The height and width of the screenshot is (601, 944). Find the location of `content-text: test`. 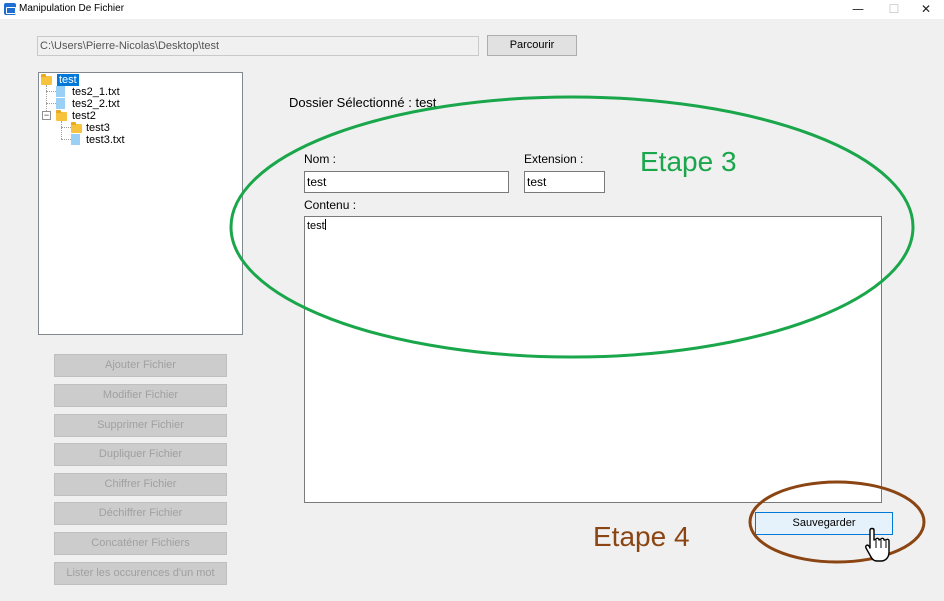

content-text: test is located at coordinates (316, 226).